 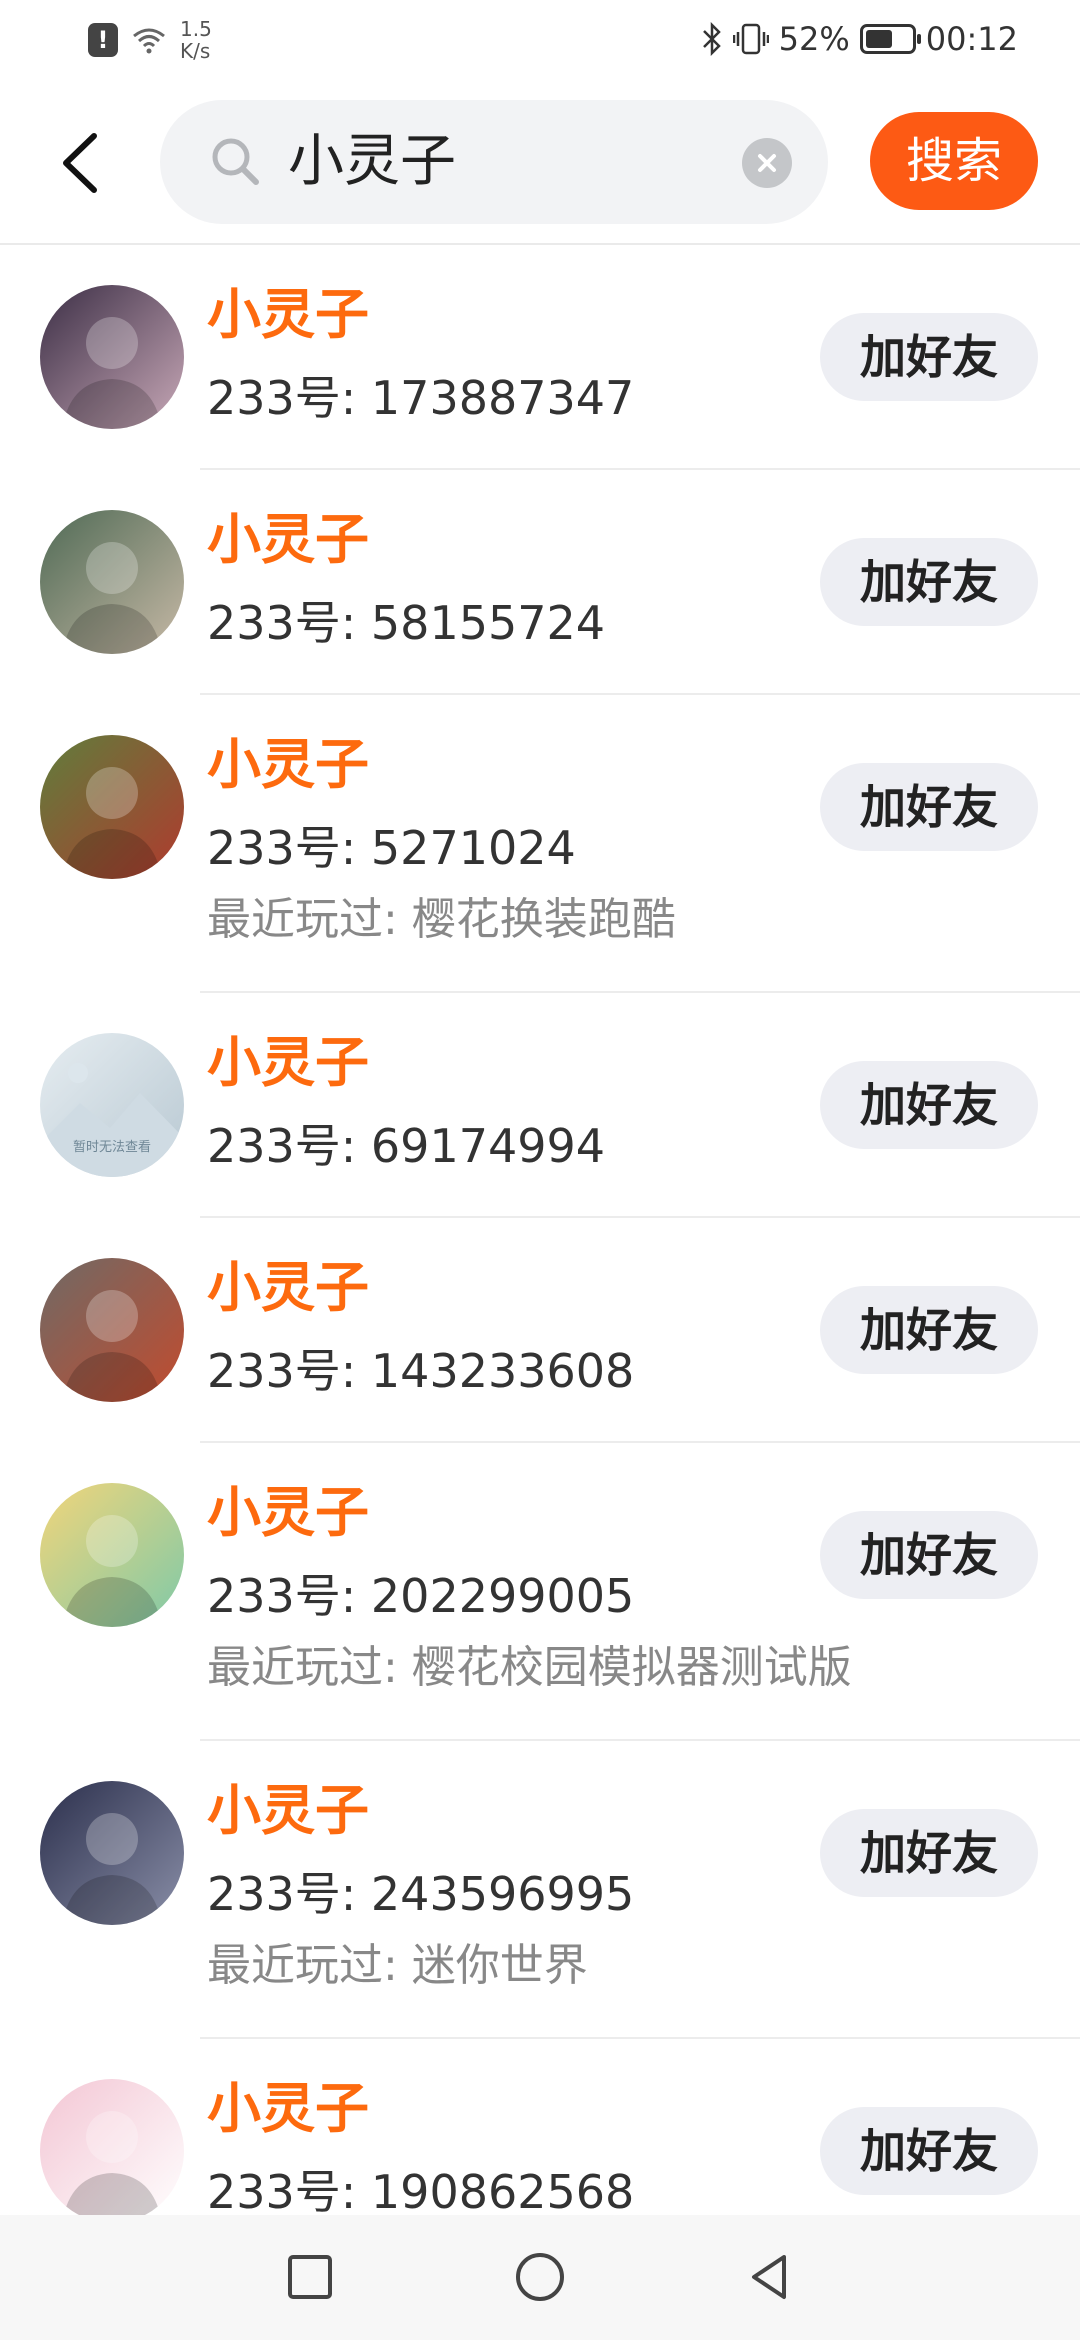 I want to click on status-left: ! 1.5 K/s, so click(x=150, y=40).